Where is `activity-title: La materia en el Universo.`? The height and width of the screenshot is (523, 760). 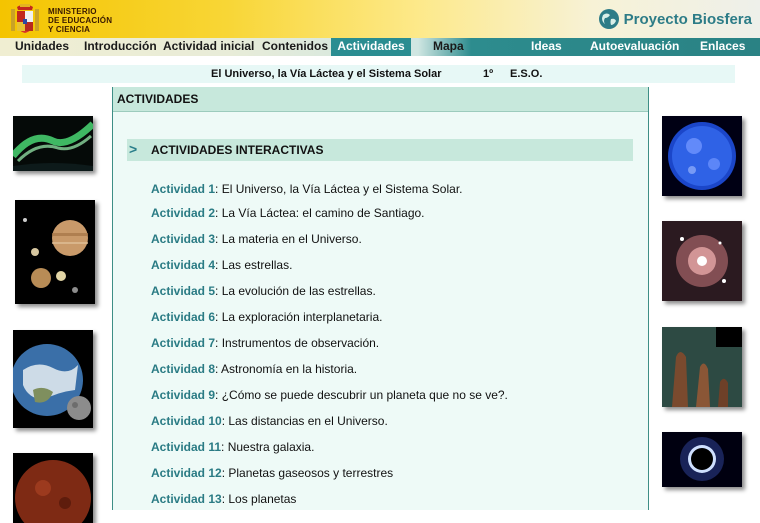 activity-title: La materia en el Universo. is located at coordinates (291, 239).